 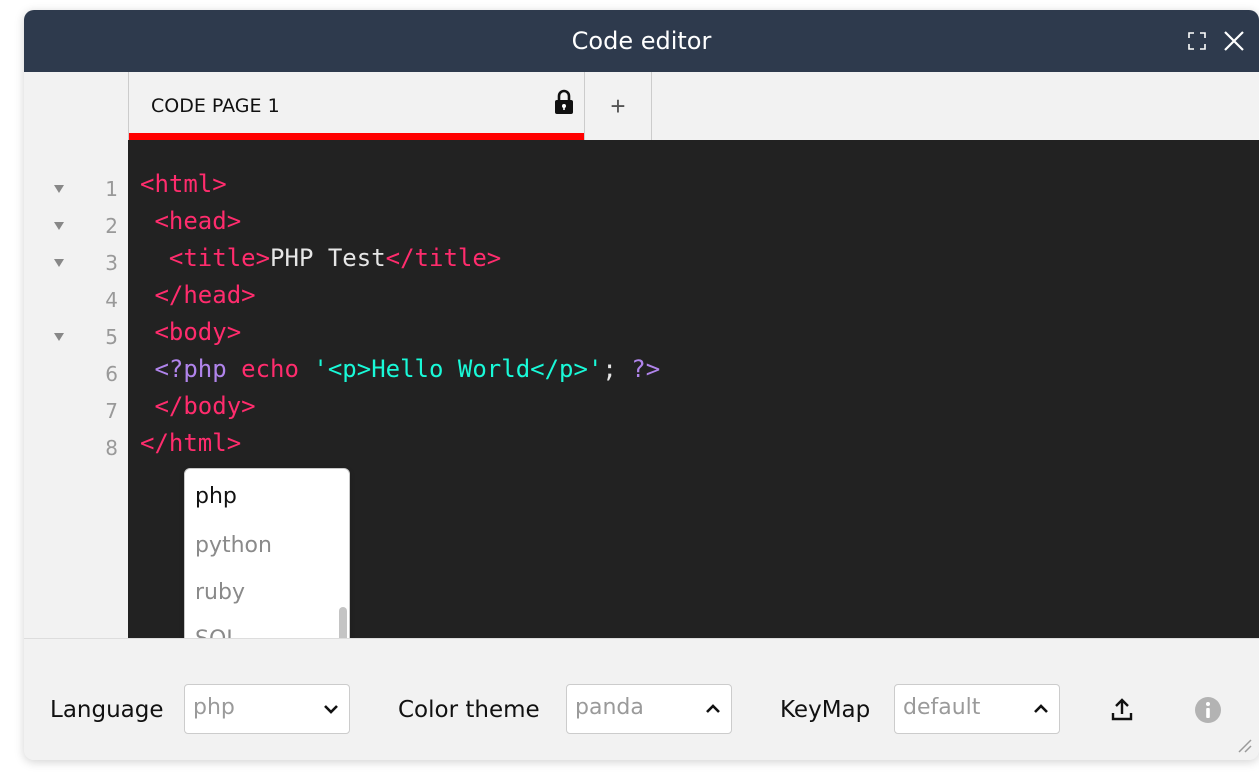 I want to click on tab-bar: CODE PAGE 1 +, so click(x=390, y=106).